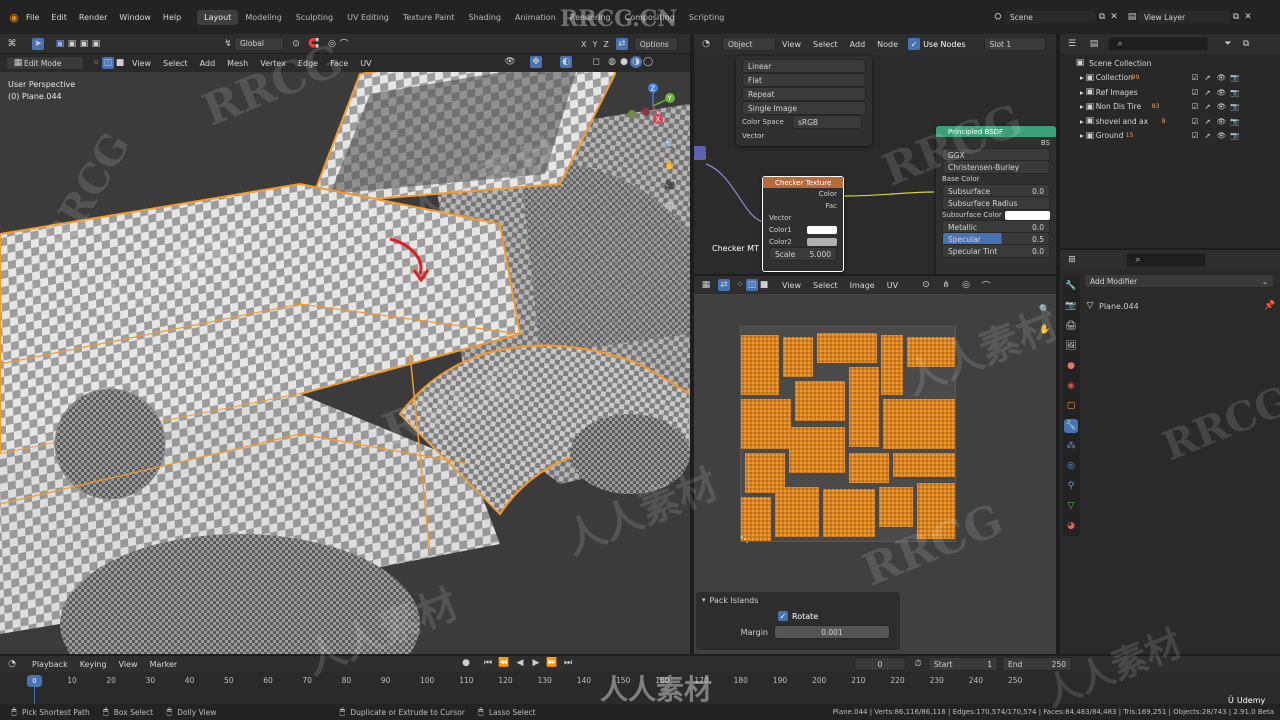  Describe the element at coordinates (1228, 44) in the screenshot. I see `filter-icon: ⏷` at that location.